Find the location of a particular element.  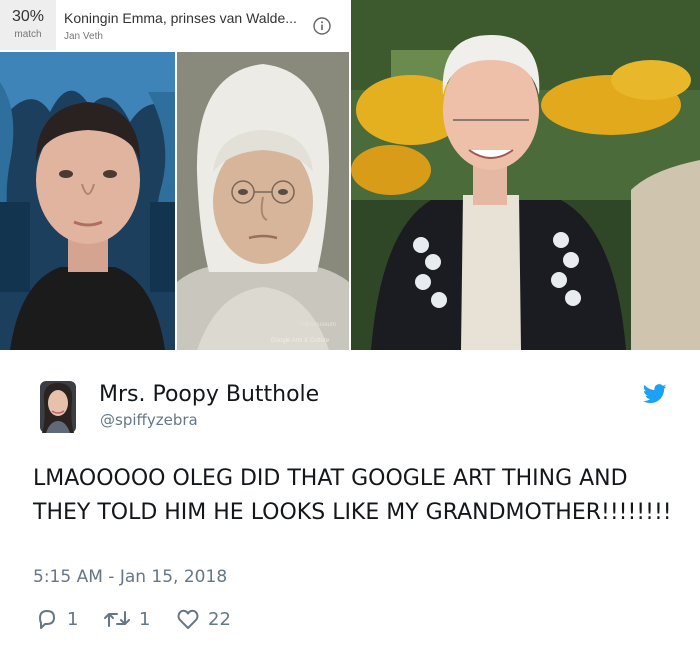

retweet-count: 1 is located at coordinates (145, 619).